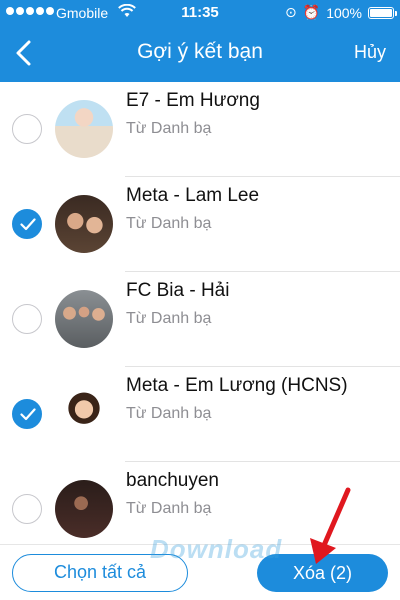 This screenshot has height=600, width=400. What do you see at coordinates (193, 100) in the screenshot?
I see `contact-name: E7 - Em Hương` at bounding box center [193, 100].